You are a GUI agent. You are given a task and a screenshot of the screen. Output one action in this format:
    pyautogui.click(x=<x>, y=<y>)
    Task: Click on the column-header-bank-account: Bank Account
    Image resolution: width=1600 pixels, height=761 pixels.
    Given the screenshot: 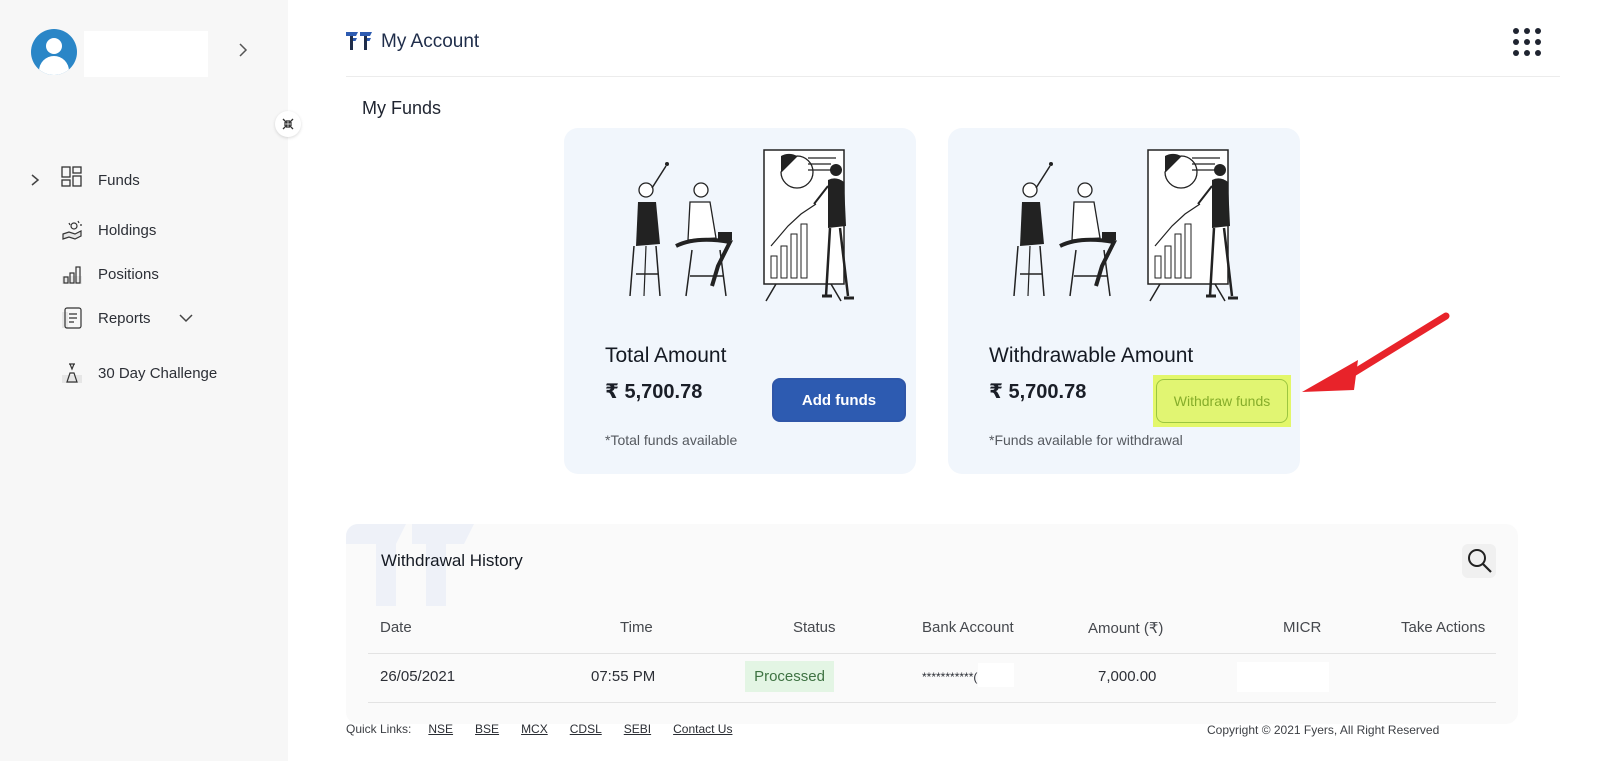 What is the action you would take?
    pyautogui.click(x=968, y=627)
    